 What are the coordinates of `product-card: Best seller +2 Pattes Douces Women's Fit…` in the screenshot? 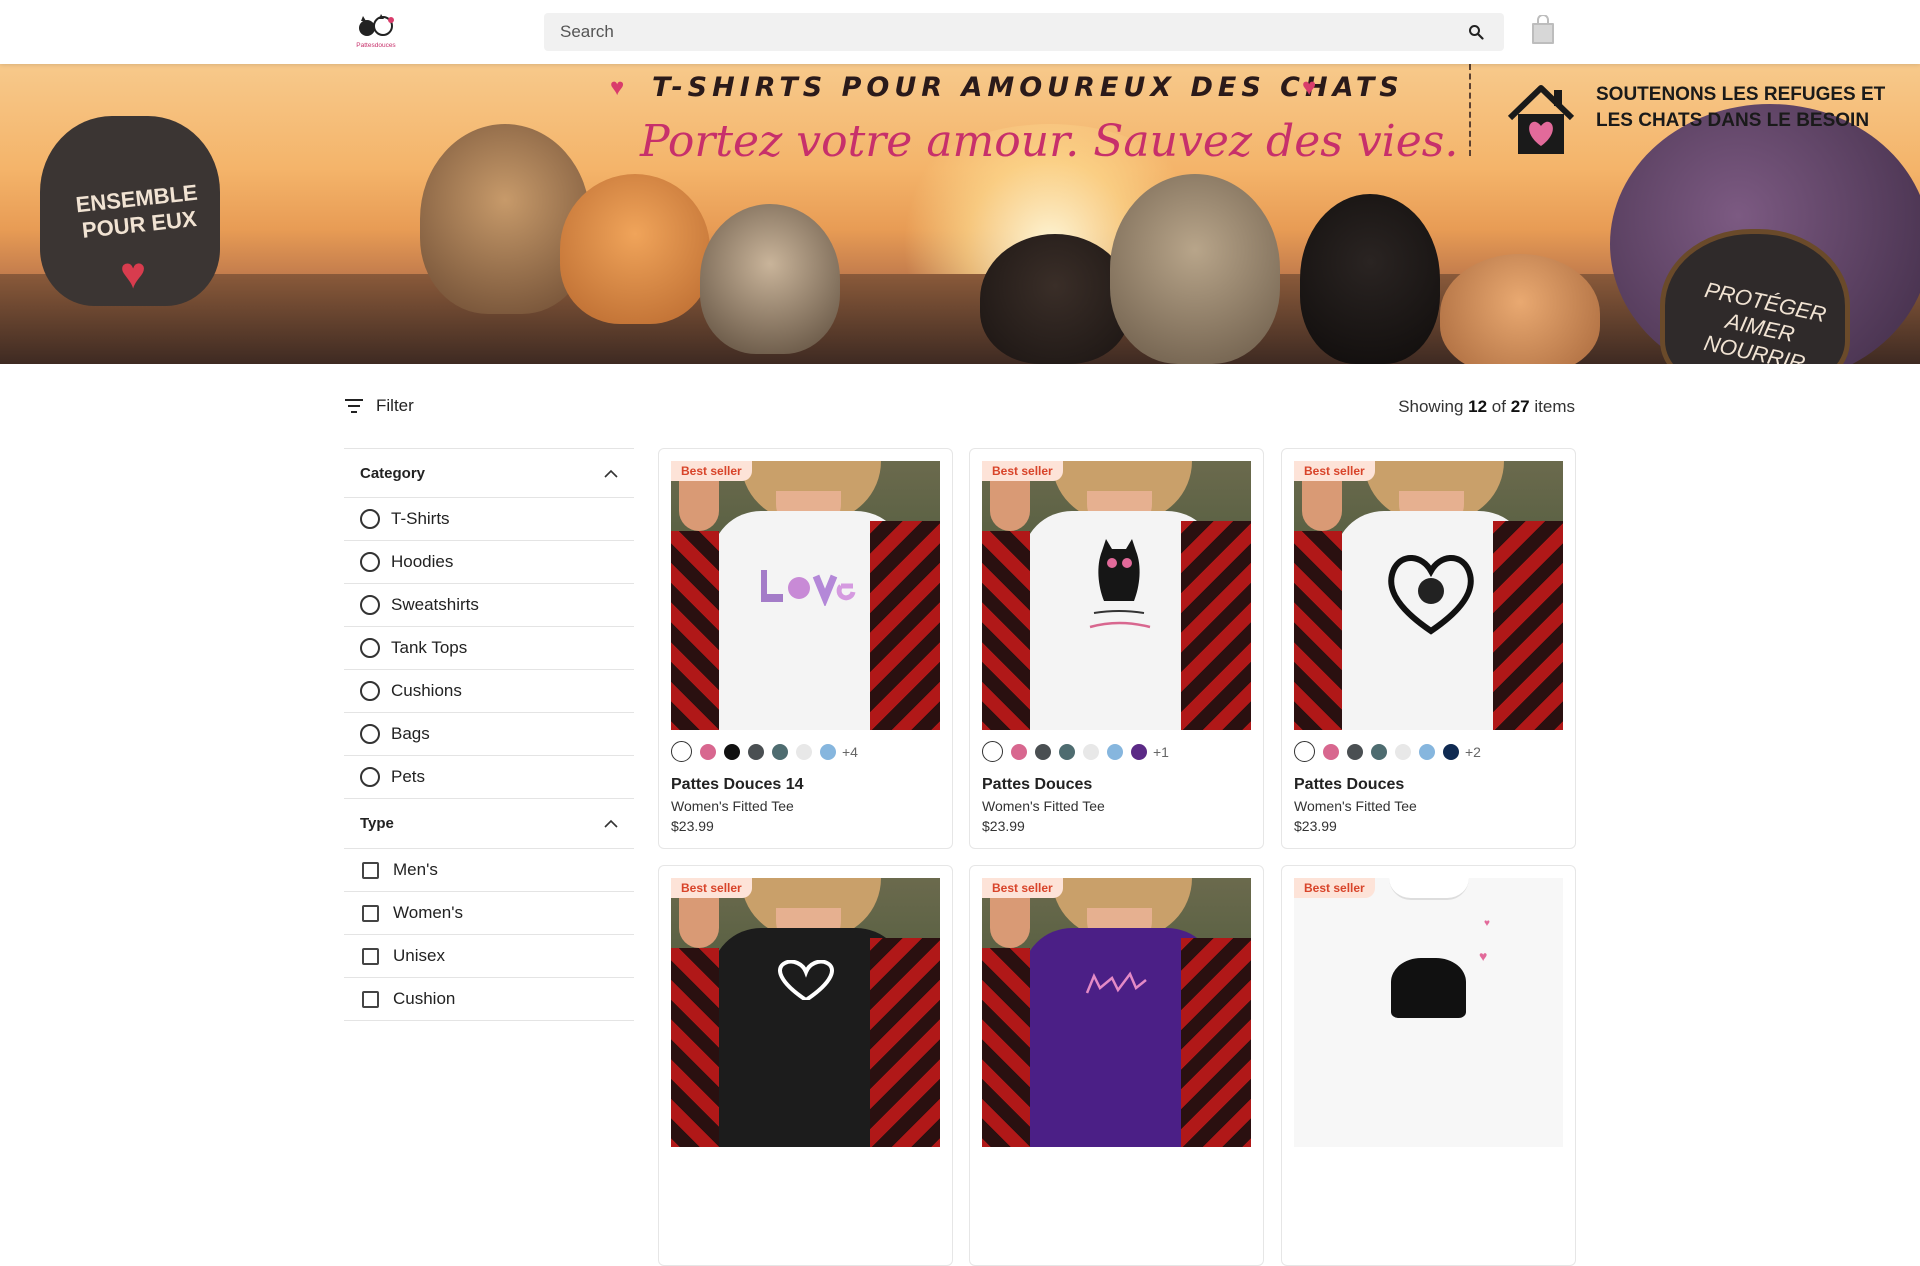 It's located at (1428, 648).